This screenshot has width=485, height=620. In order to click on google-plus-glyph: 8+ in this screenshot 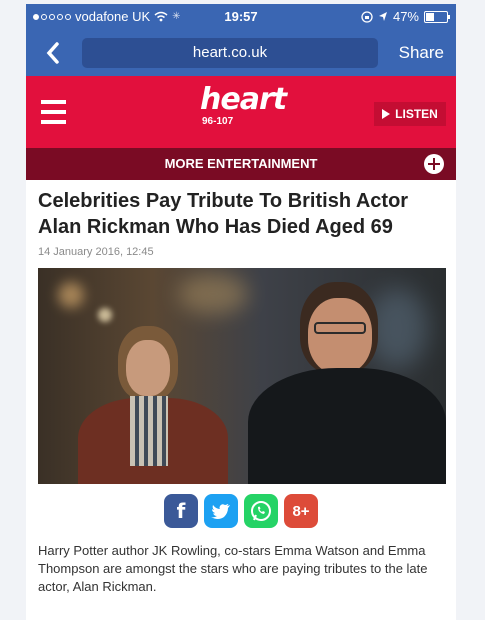, I will do `click(301, 511)`.